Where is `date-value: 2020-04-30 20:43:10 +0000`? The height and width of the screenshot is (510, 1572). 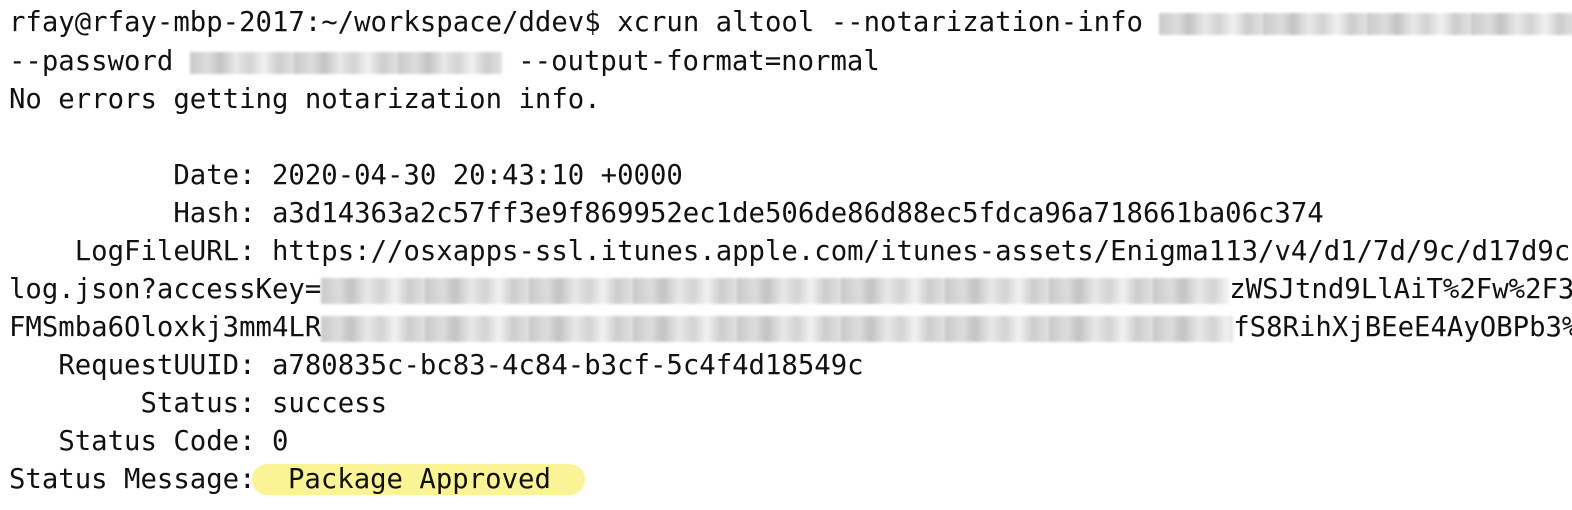 date-value: 2020-04-30 20:43:10 +0000 is located at coordinates (477, 175).